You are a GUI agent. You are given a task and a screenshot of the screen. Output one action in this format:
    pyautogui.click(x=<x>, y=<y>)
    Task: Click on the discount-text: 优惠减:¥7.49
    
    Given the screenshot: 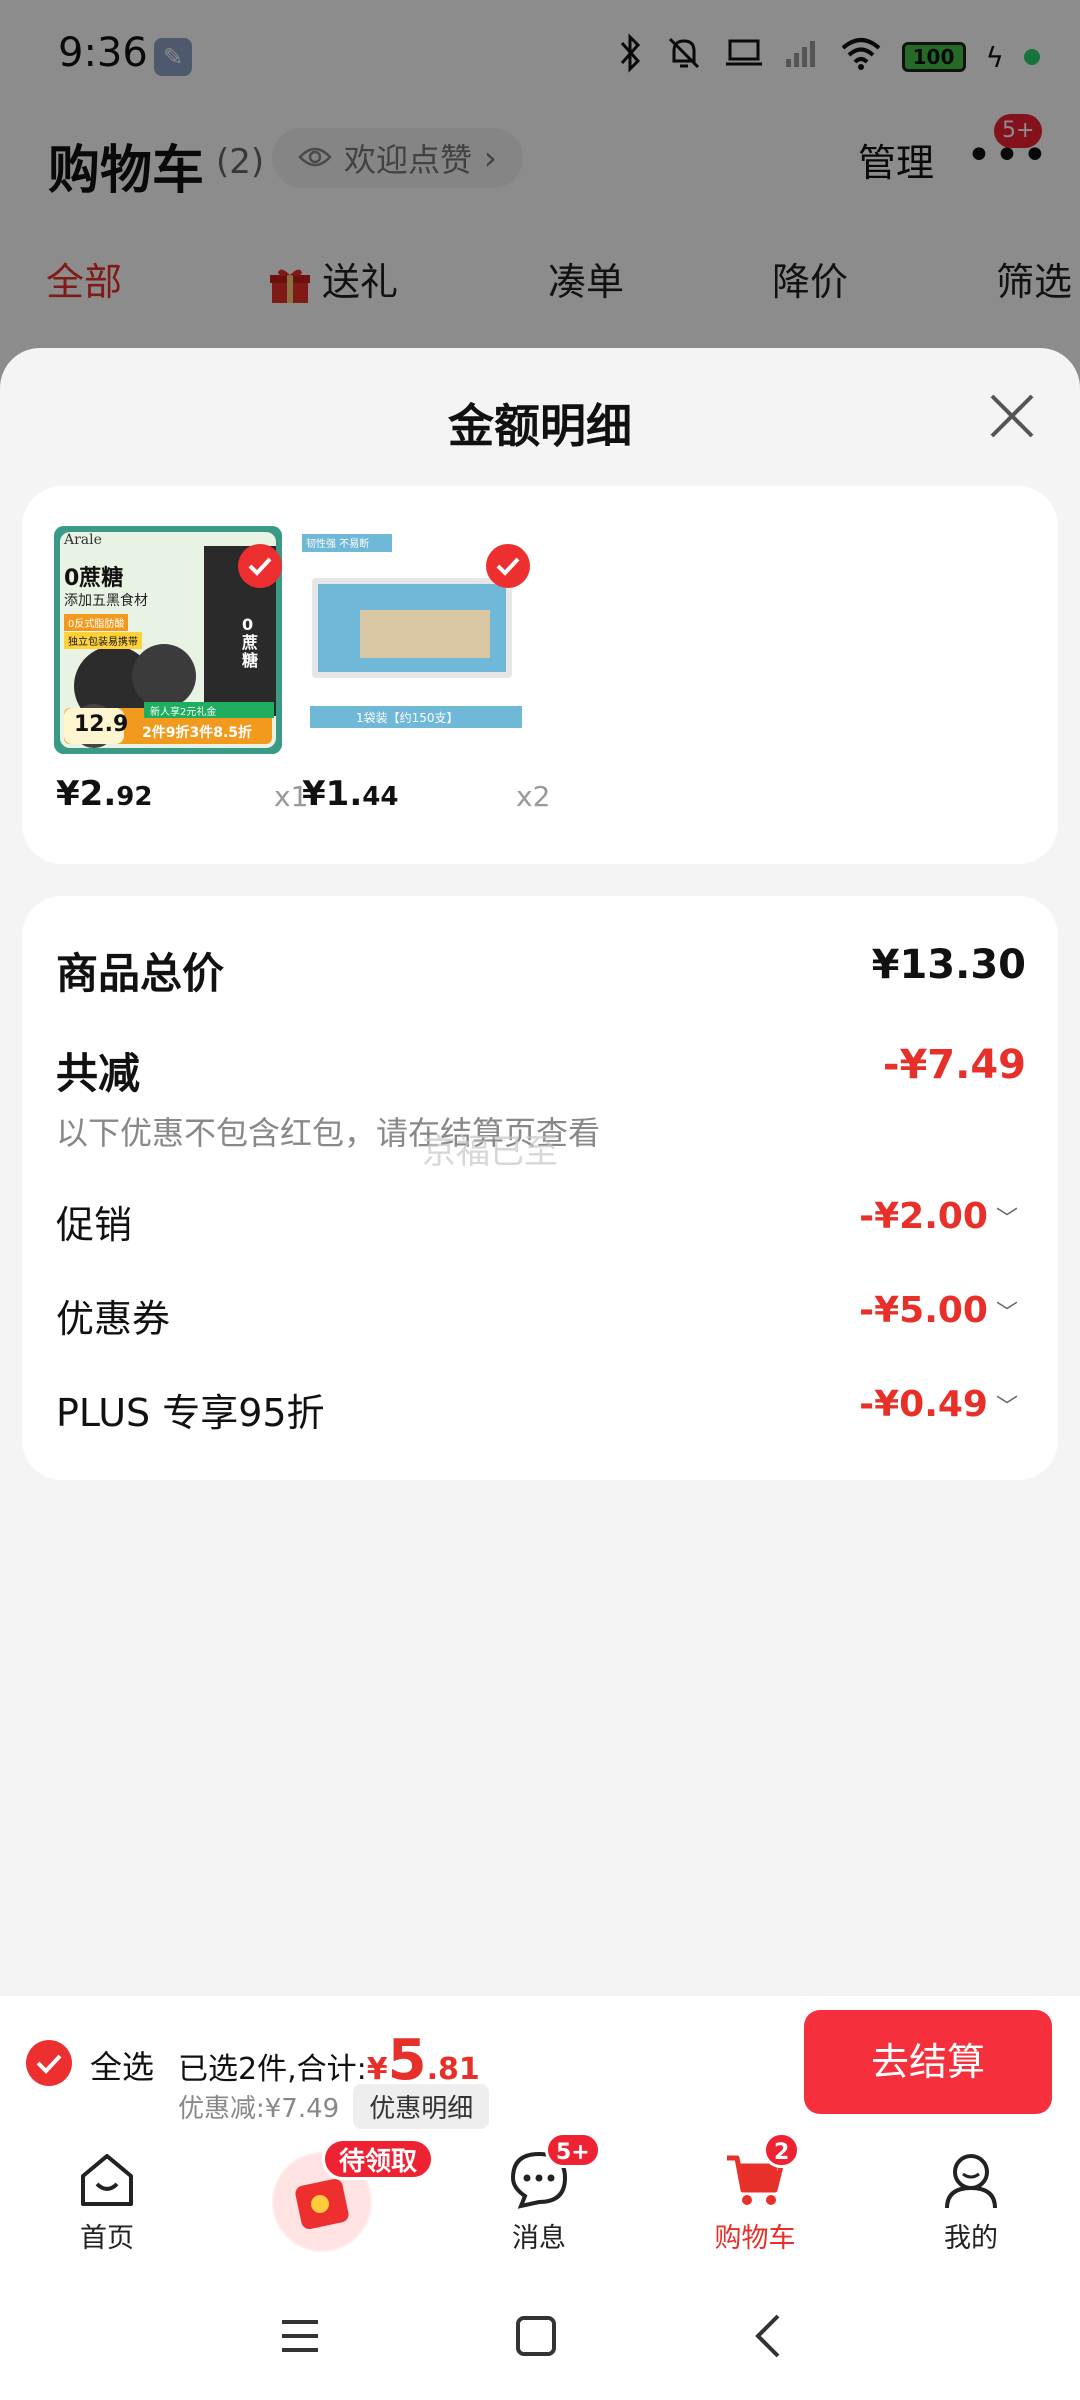 What is the action you would take?
    pyautogui.click(x=259, y=2109)
    